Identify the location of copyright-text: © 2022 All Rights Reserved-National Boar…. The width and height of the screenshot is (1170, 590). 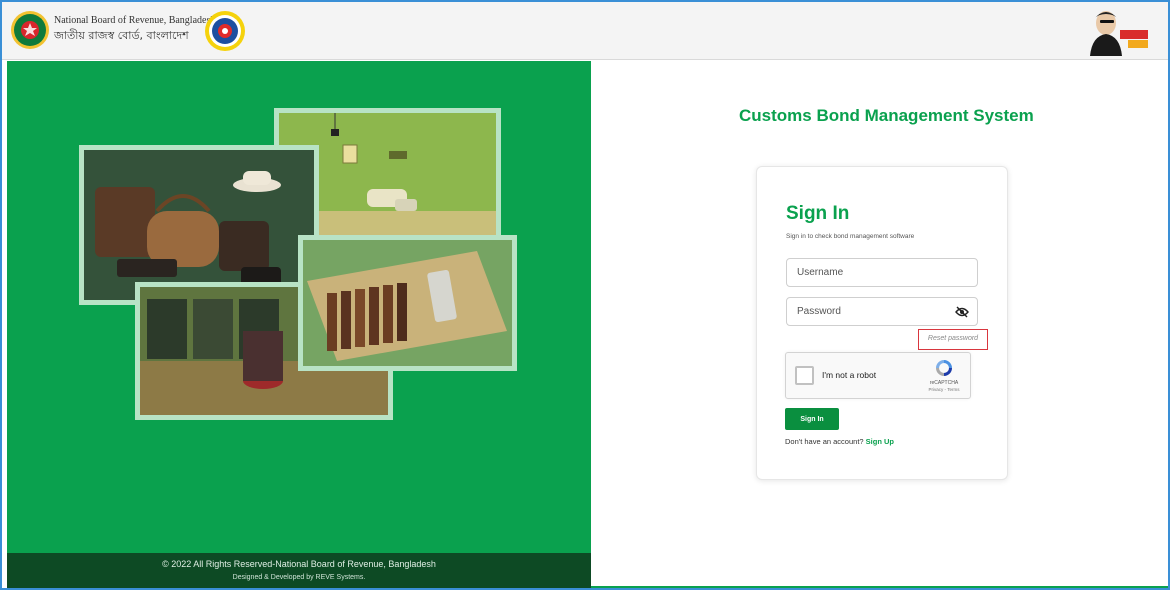
(299, 564).